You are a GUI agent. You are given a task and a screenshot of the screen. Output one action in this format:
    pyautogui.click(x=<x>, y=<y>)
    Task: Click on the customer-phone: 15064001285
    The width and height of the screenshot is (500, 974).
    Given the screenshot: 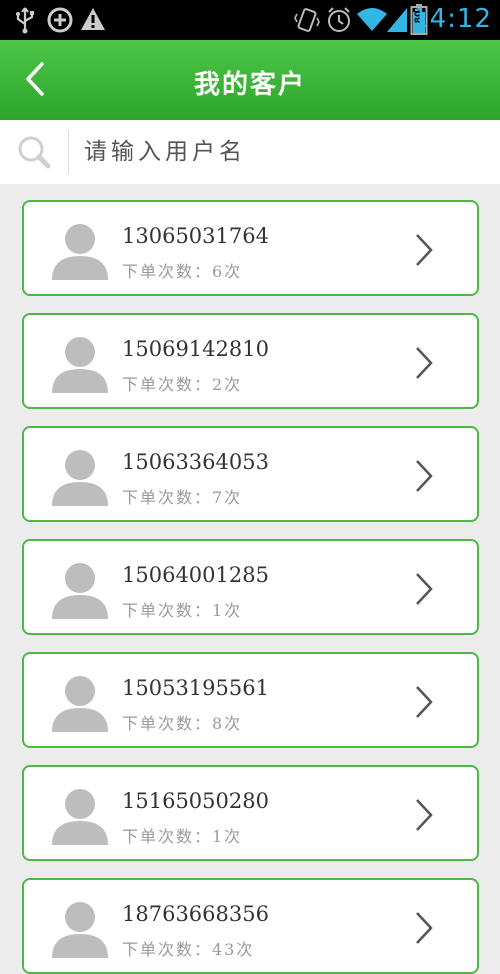 What is the action you would take?
    pyautogui.click(x=195, y=575)
    